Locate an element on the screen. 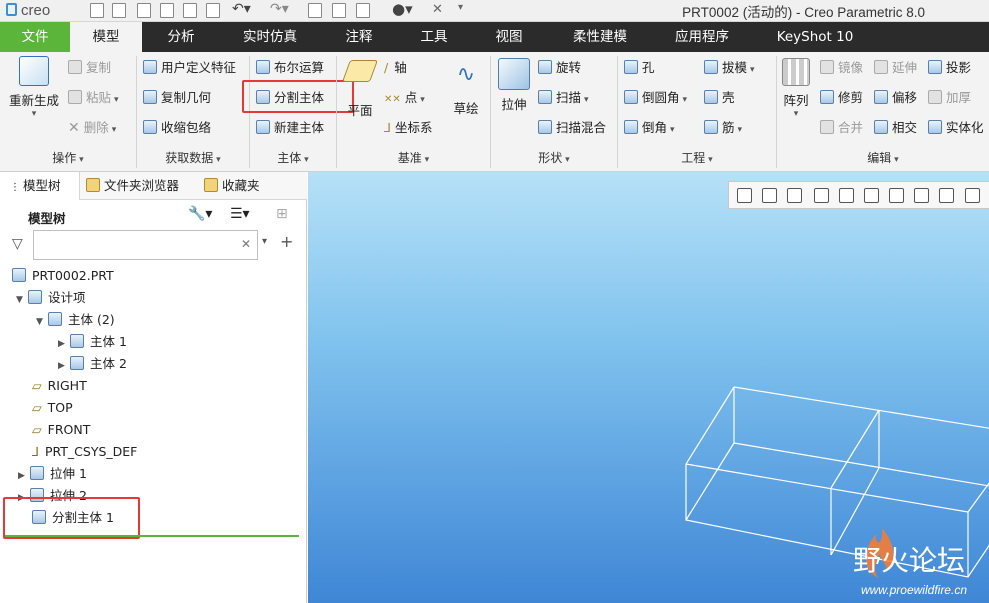 Image resolution: width=989 pixels, height=603 pixels. tree-node-part: PRT0002.PRT is located at coordinates (63, 276).